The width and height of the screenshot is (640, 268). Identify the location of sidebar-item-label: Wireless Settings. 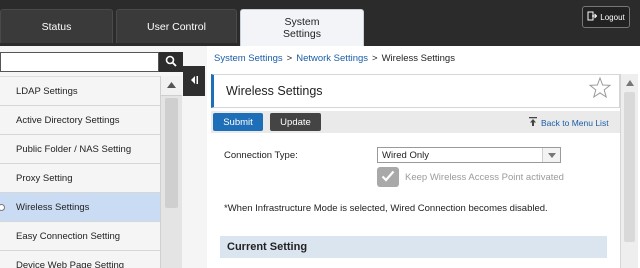
(53, 207).